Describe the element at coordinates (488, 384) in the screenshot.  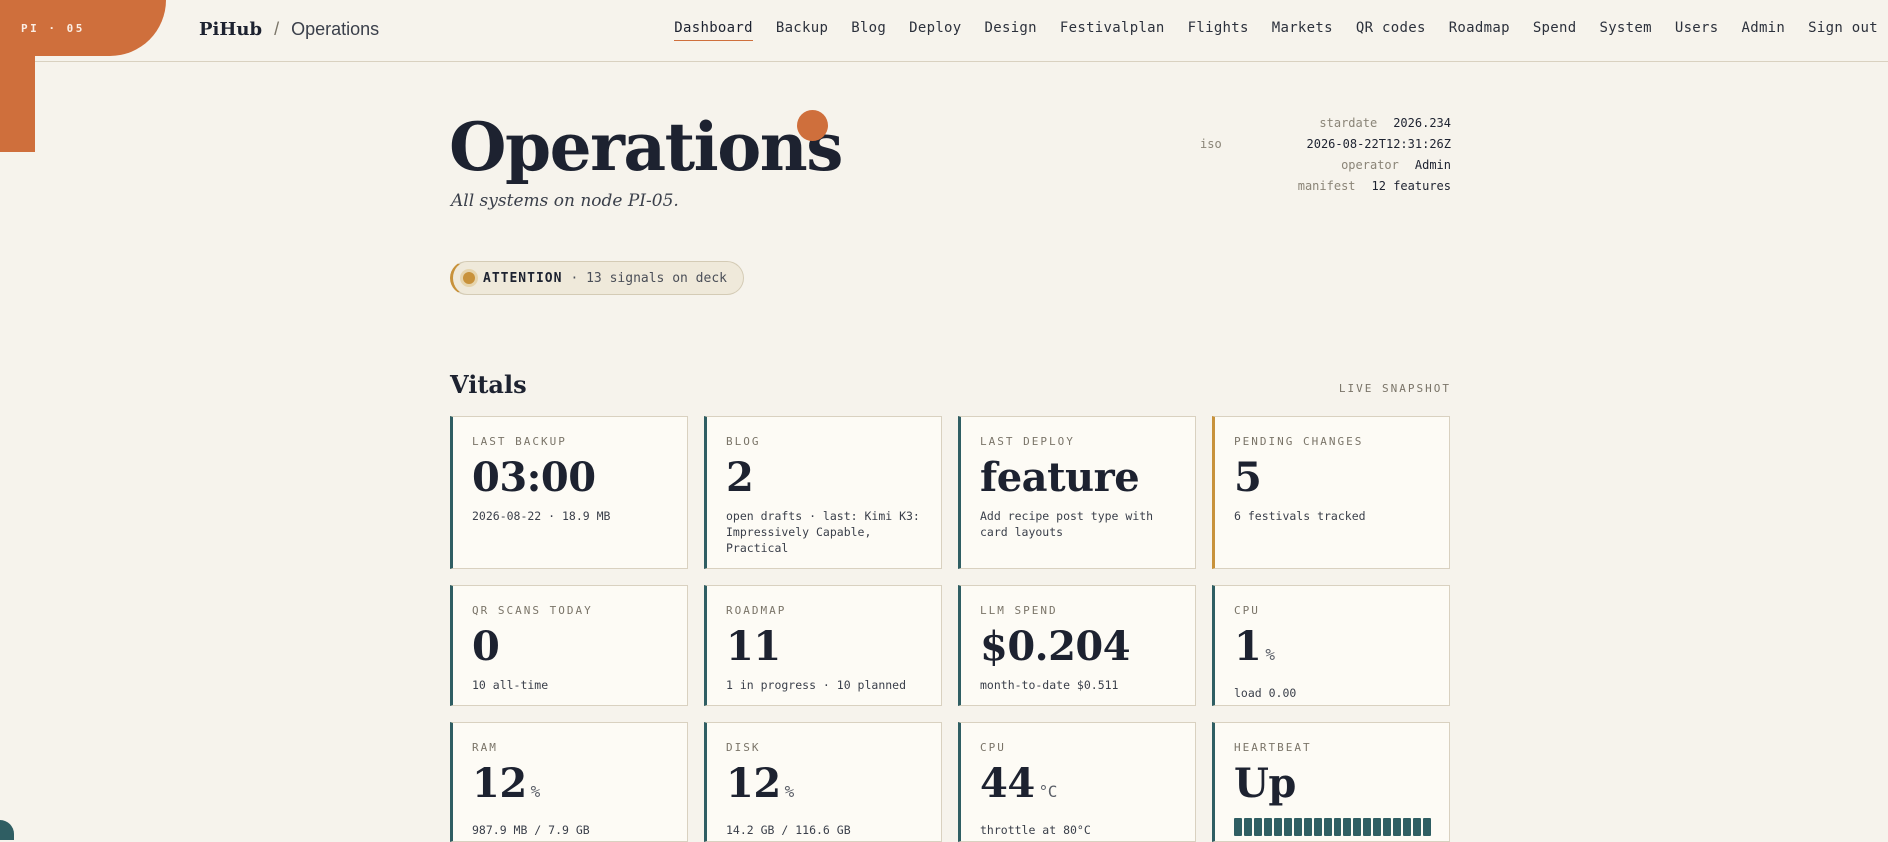
I see `section-title: Vitals` at that location.